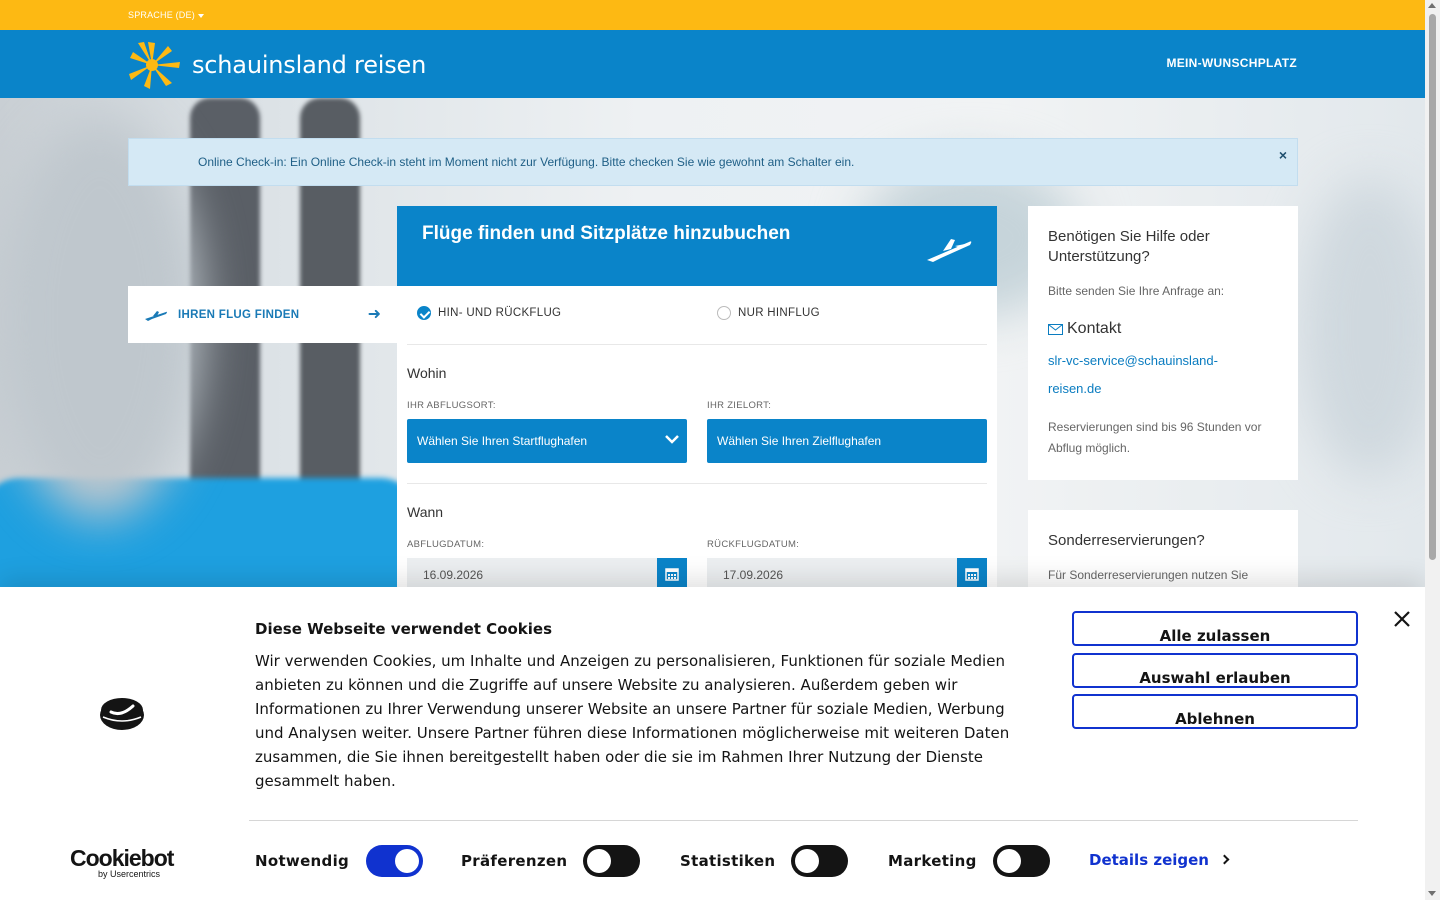 The height and width of the screenshot is (900, 1440). Describe the element at coordinates (425, 512) in the screenshot. I see `section-title-when: Wann` at that location.